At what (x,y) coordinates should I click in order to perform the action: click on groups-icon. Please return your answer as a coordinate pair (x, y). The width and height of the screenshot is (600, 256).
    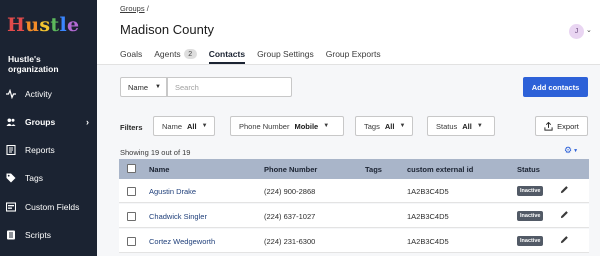
    Looking at the image, I should click on (11, 122).